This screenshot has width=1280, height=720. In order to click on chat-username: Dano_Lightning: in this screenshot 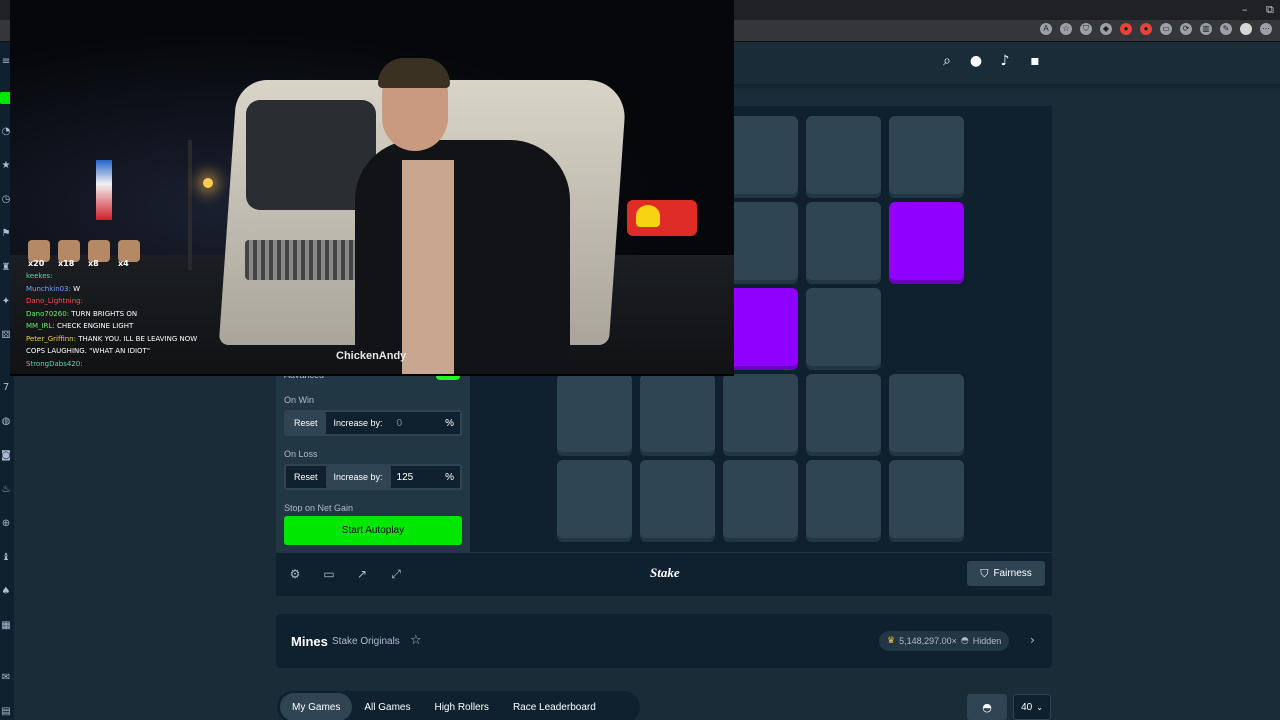, I will do `click(54, 301)`.